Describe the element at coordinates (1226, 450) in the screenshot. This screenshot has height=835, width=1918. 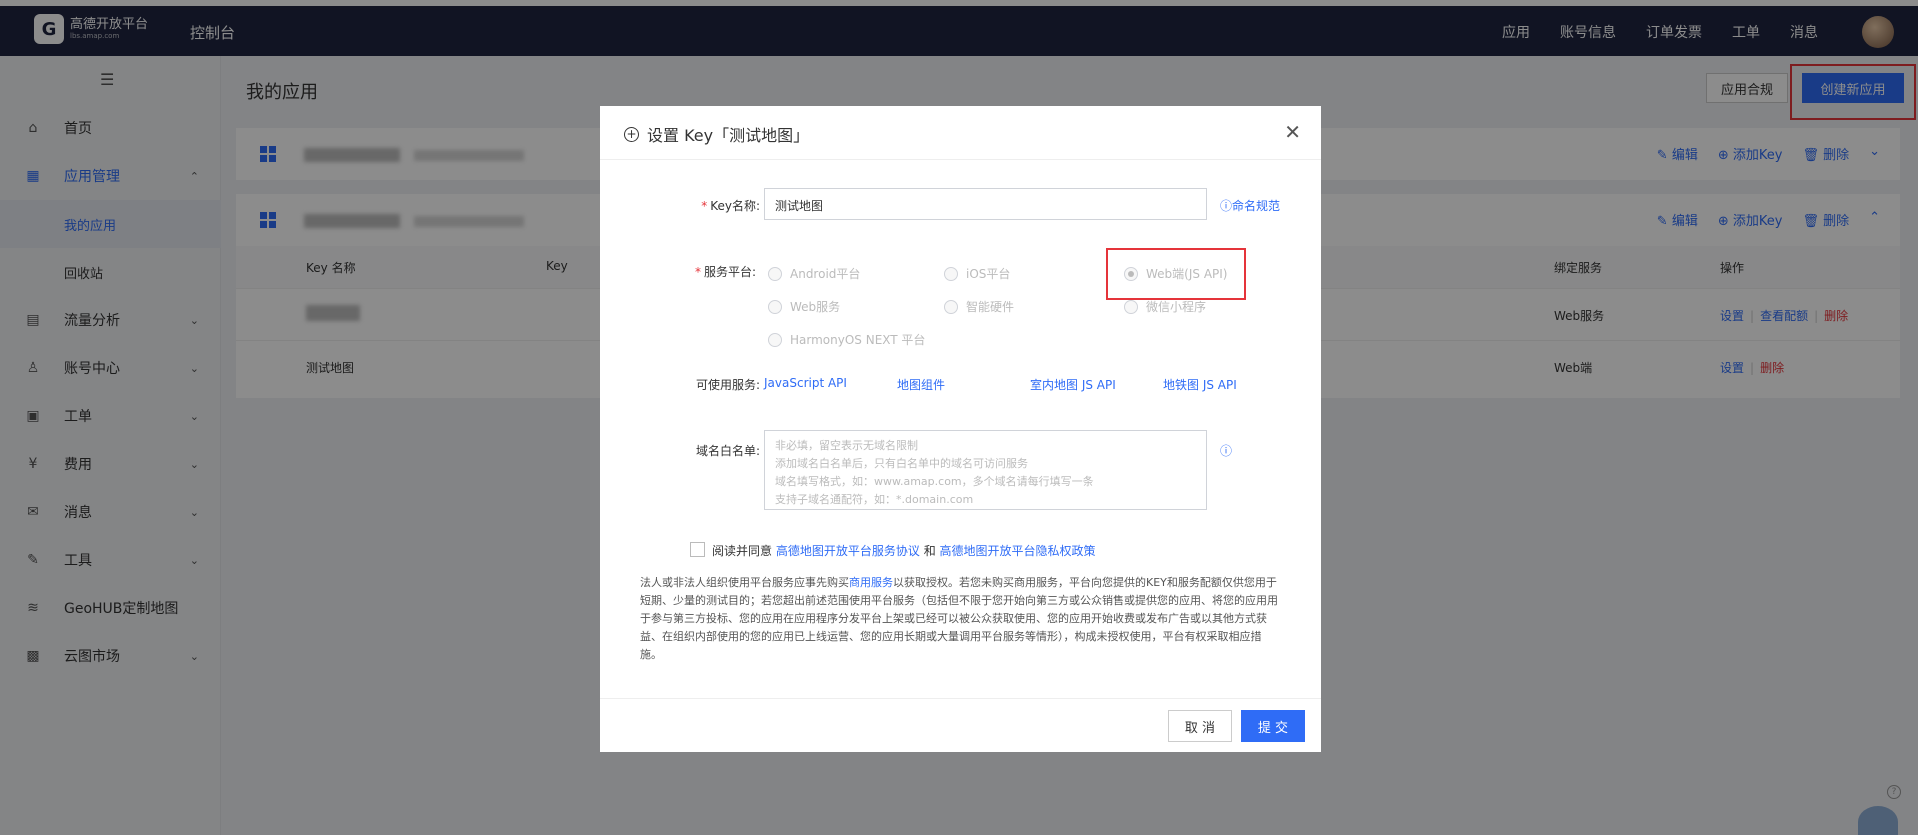
I see `help-icon: ⓘ` at that location.